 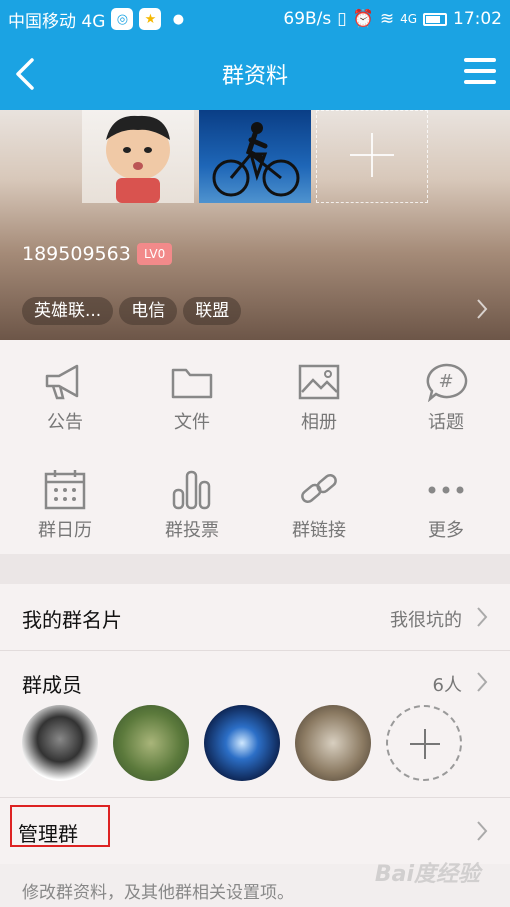 What do you see at coordinates (363, 19) in the screenshot?
I see `alarm-icon: ⏰` at bounding box center [363, 19].